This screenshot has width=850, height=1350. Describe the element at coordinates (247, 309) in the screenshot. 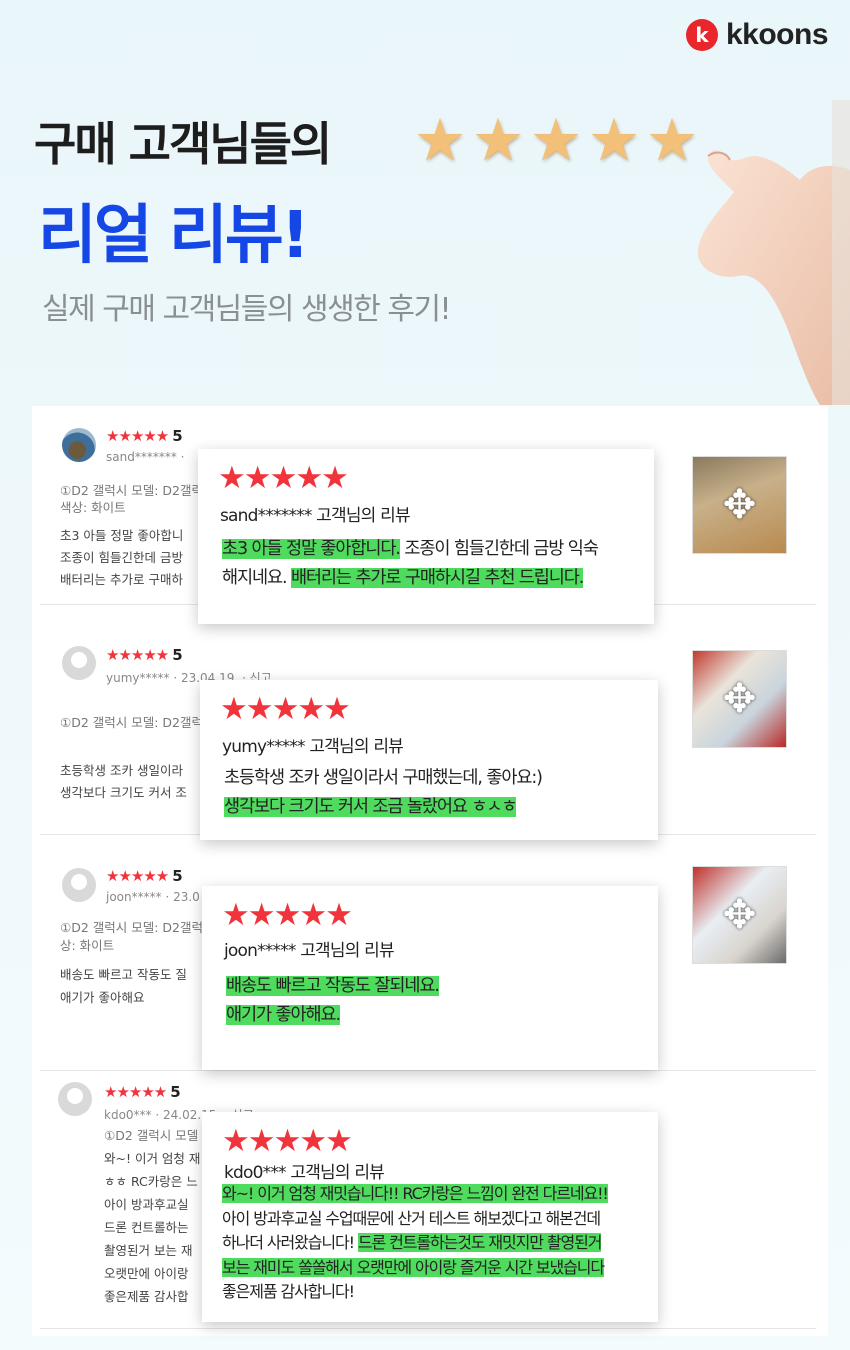

I see `hero-subtitle: 실제 구매 고객님들의 생생한 후기!` at that location.